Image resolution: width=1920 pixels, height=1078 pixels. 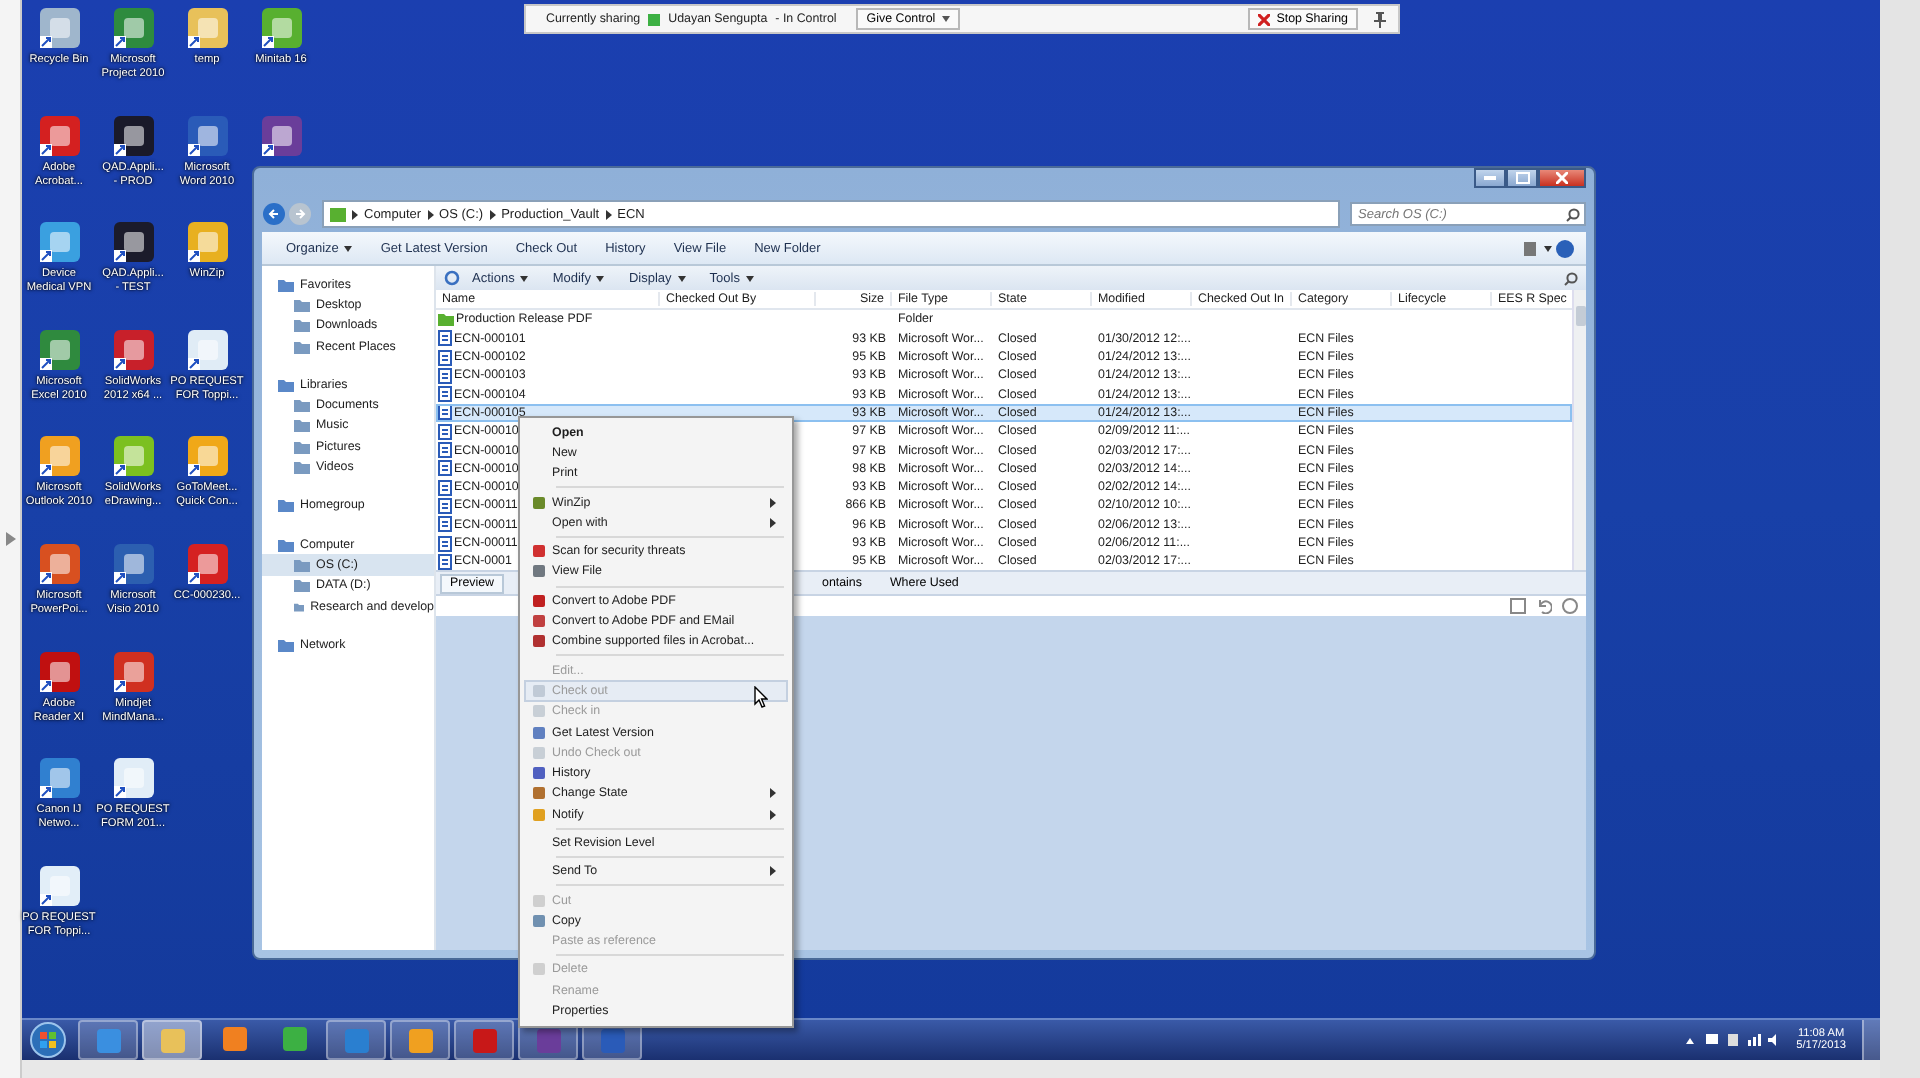 I want to click on minimize-icon, so click(x=1490, y=178).